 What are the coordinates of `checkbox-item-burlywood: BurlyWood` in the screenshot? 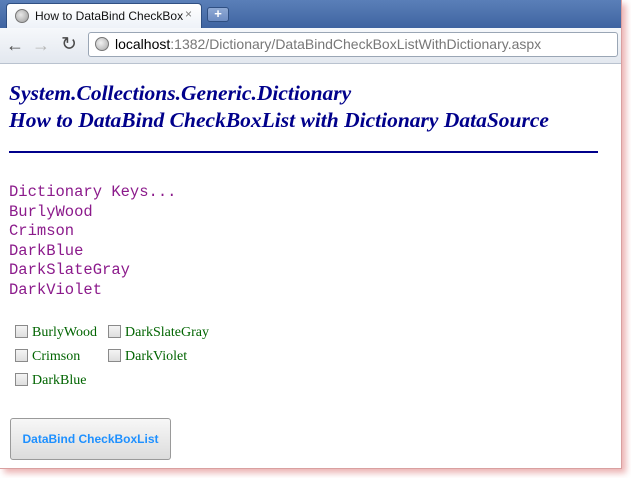 It's located at (56, 334).